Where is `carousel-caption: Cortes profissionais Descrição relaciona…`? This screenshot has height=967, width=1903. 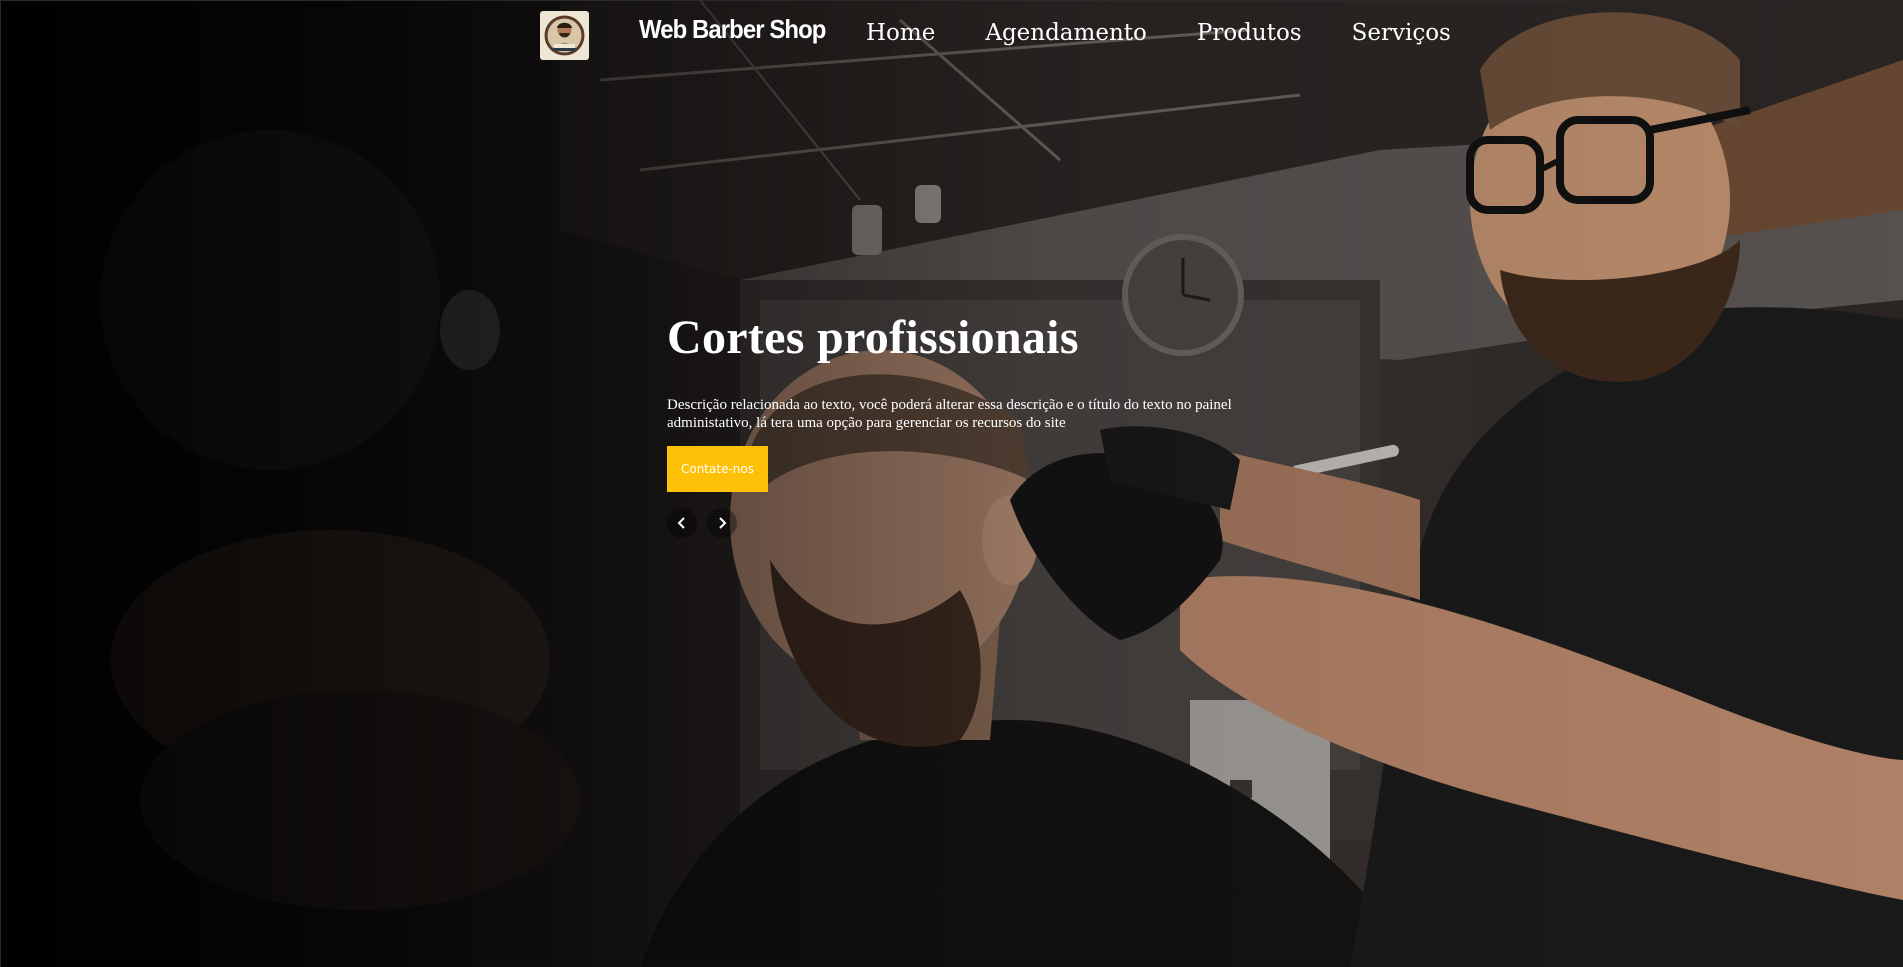
carousel-caption: Cortes profissionais Descrição relaciona… is located at coordinates (957, 424).